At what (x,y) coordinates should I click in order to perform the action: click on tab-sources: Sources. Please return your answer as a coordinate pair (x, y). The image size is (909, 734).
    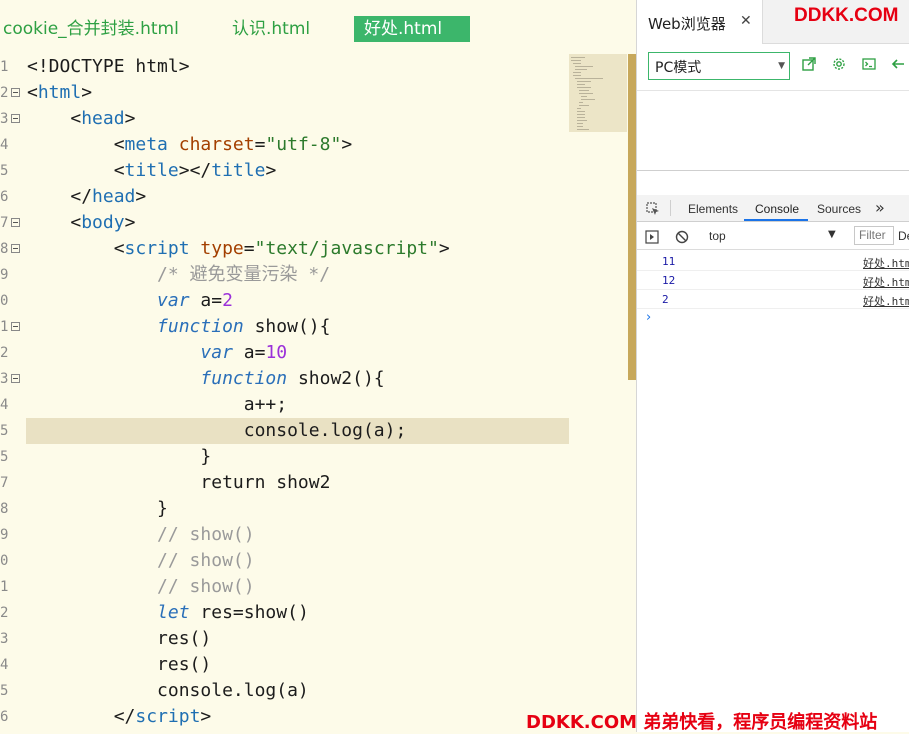
    Looking at the image, I should click on (839, 209).